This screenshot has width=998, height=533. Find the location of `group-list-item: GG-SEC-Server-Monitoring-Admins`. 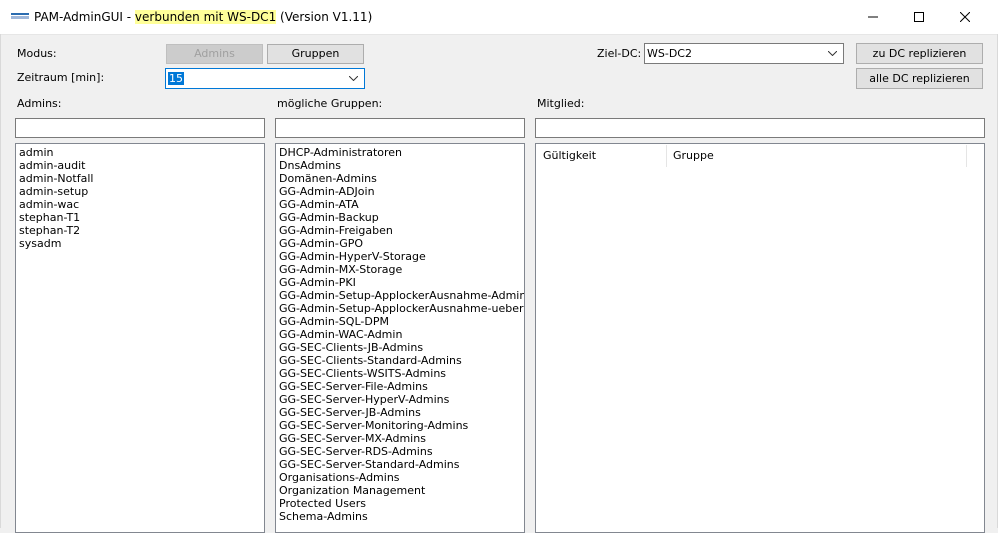

group-list-item: GG-SEC-Server-Monitoring-Admins is located at coordinates (400, 425).